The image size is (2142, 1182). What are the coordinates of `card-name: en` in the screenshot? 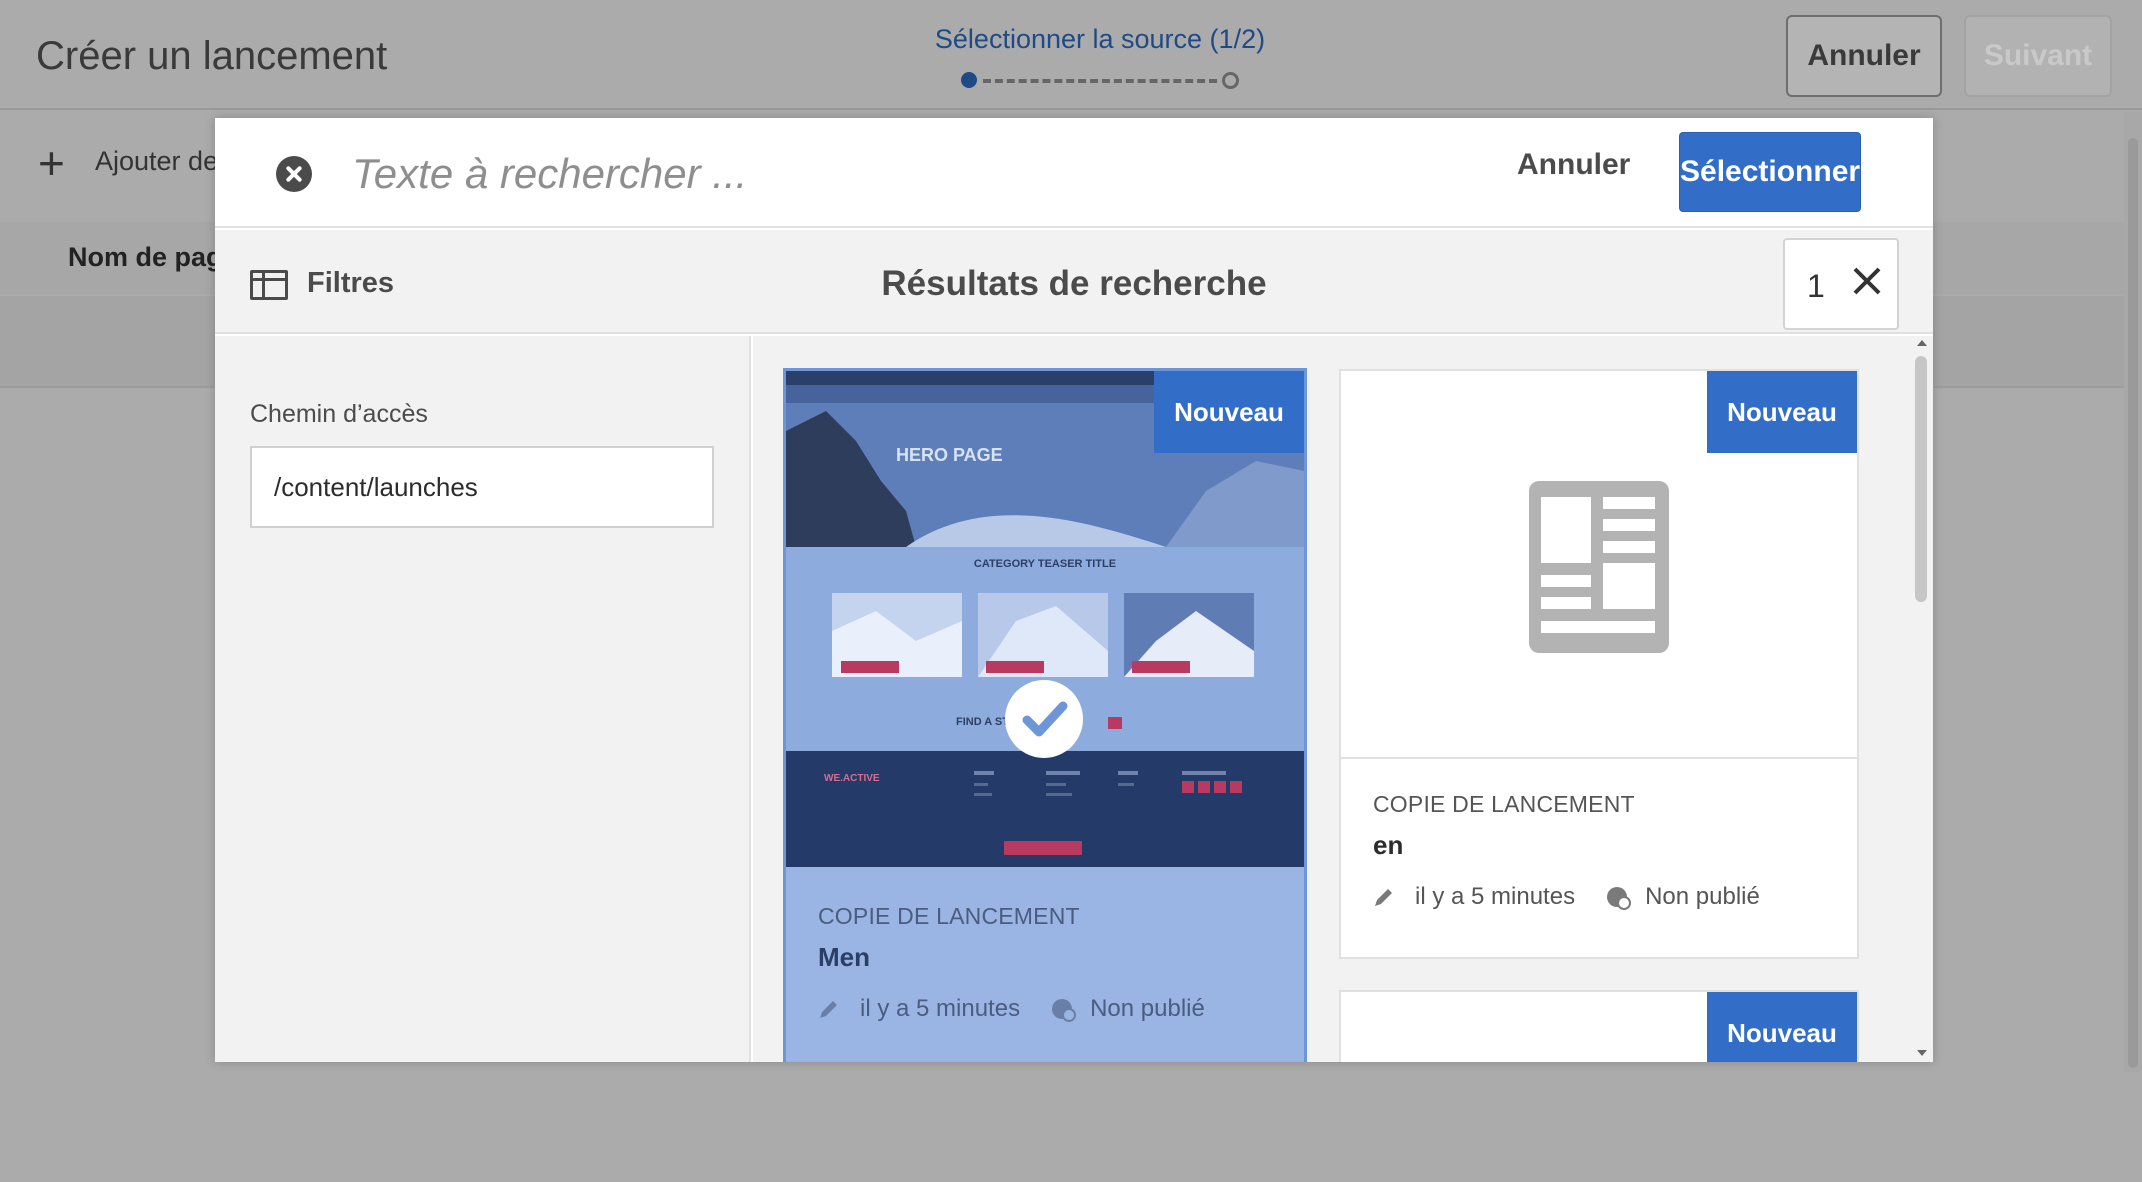 It's located at (1388, 845).